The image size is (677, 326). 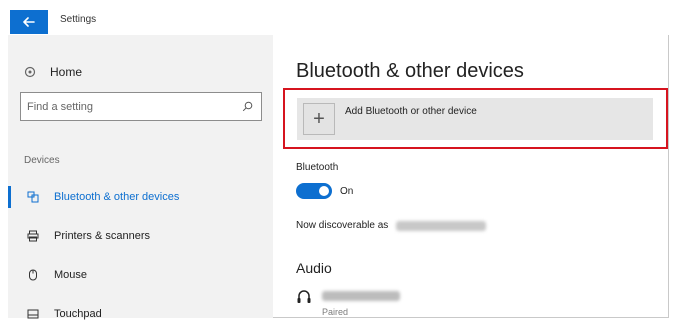 What do you see at coordinates (78, 19) in the screenshot?
I see `app-title: Settings` at bounding box center [78, 19].